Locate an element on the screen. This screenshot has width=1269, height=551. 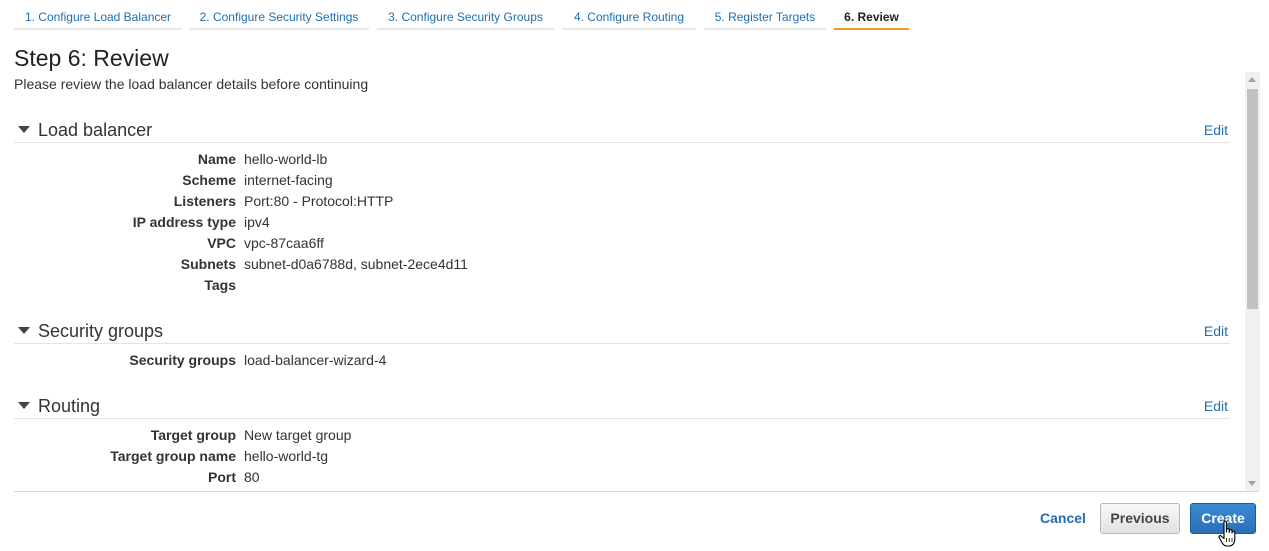
detail-row: Listeners Port:80 - Protocol:HTTP is located at coordinates (622, 203).